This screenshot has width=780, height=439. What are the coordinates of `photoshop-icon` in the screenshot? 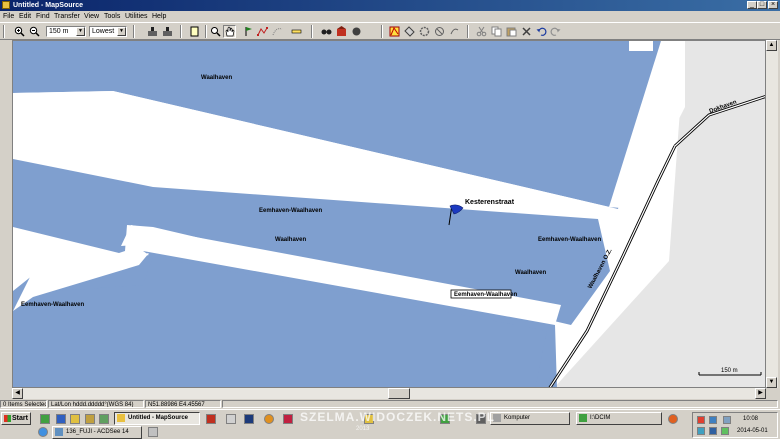 It's located at (249, 419).